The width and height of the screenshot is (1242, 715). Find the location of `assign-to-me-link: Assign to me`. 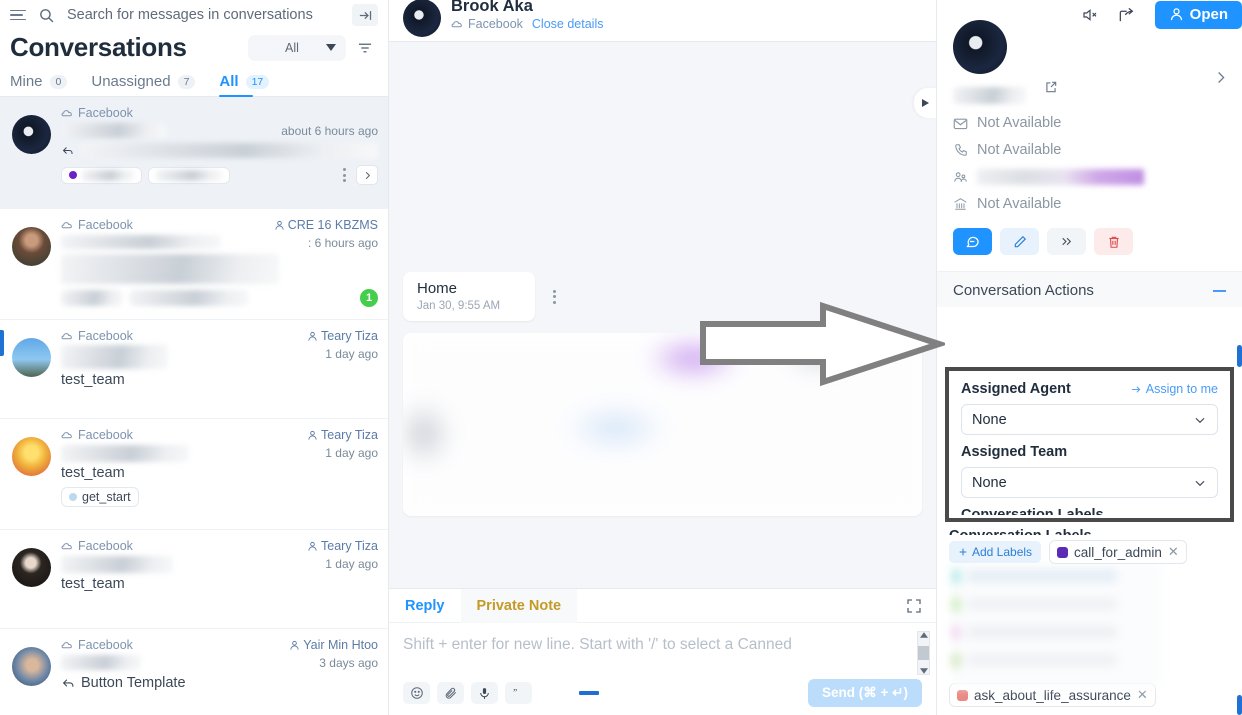

assign-to-me-link: Assign to me is located at coordinates (1174, 389).